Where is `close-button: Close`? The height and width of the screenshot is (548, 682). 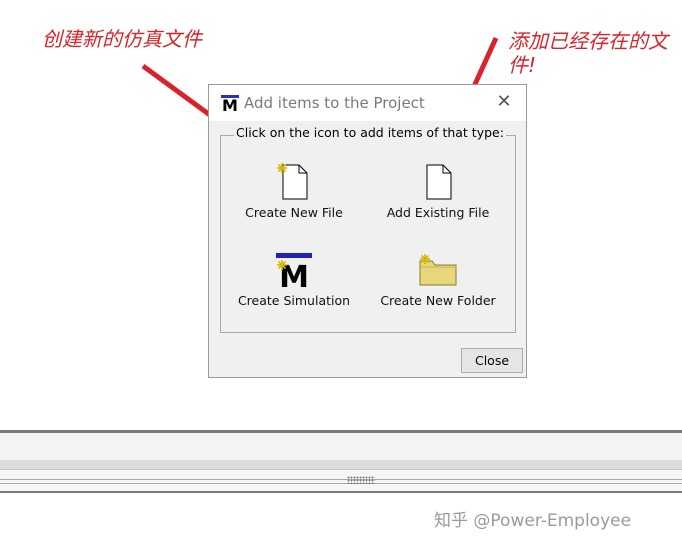 close-button: Close is located at coordinates (492, 360).